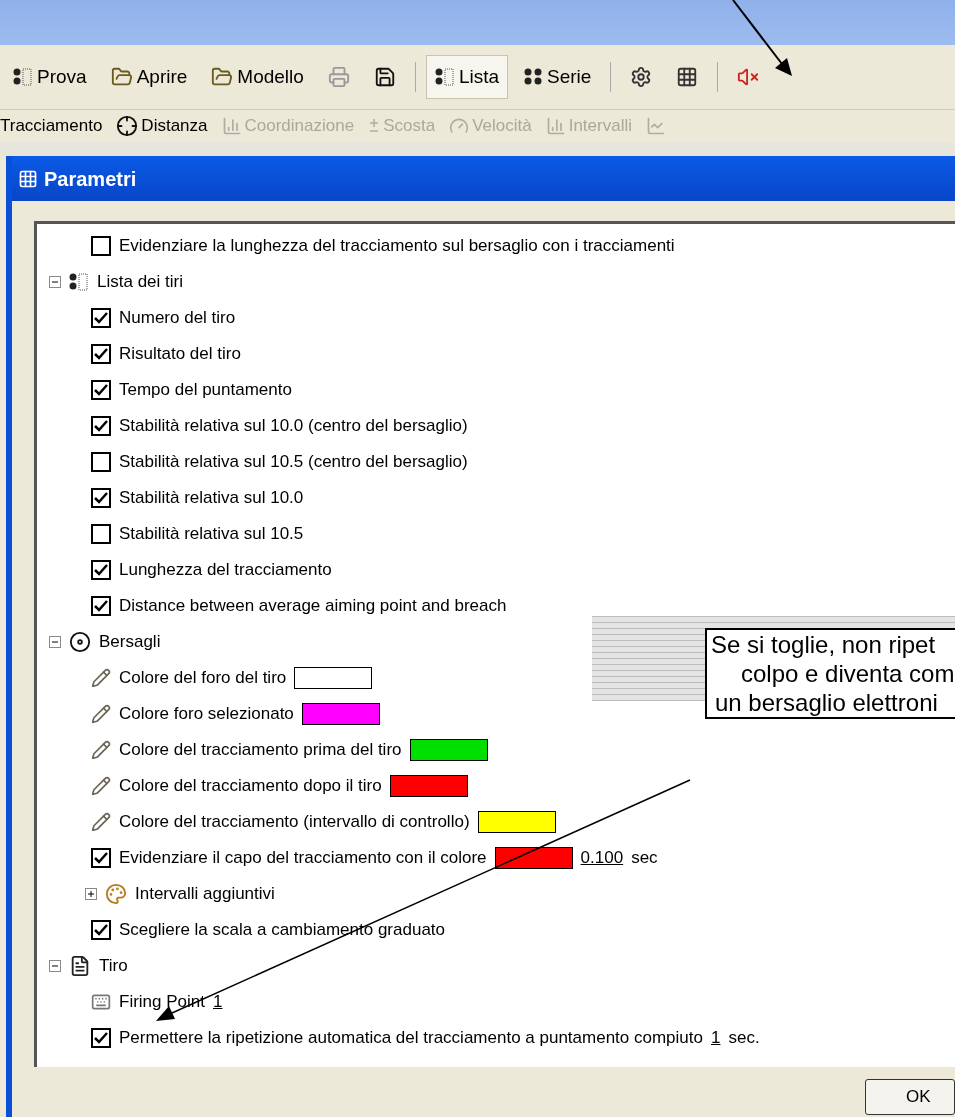 This screenshot has height=1117, width=955. Describe the element at coordinates (294, 822) in the screenshot. I see `option-label: Colore del tracciamento (intervallo di controllo)` at that location.